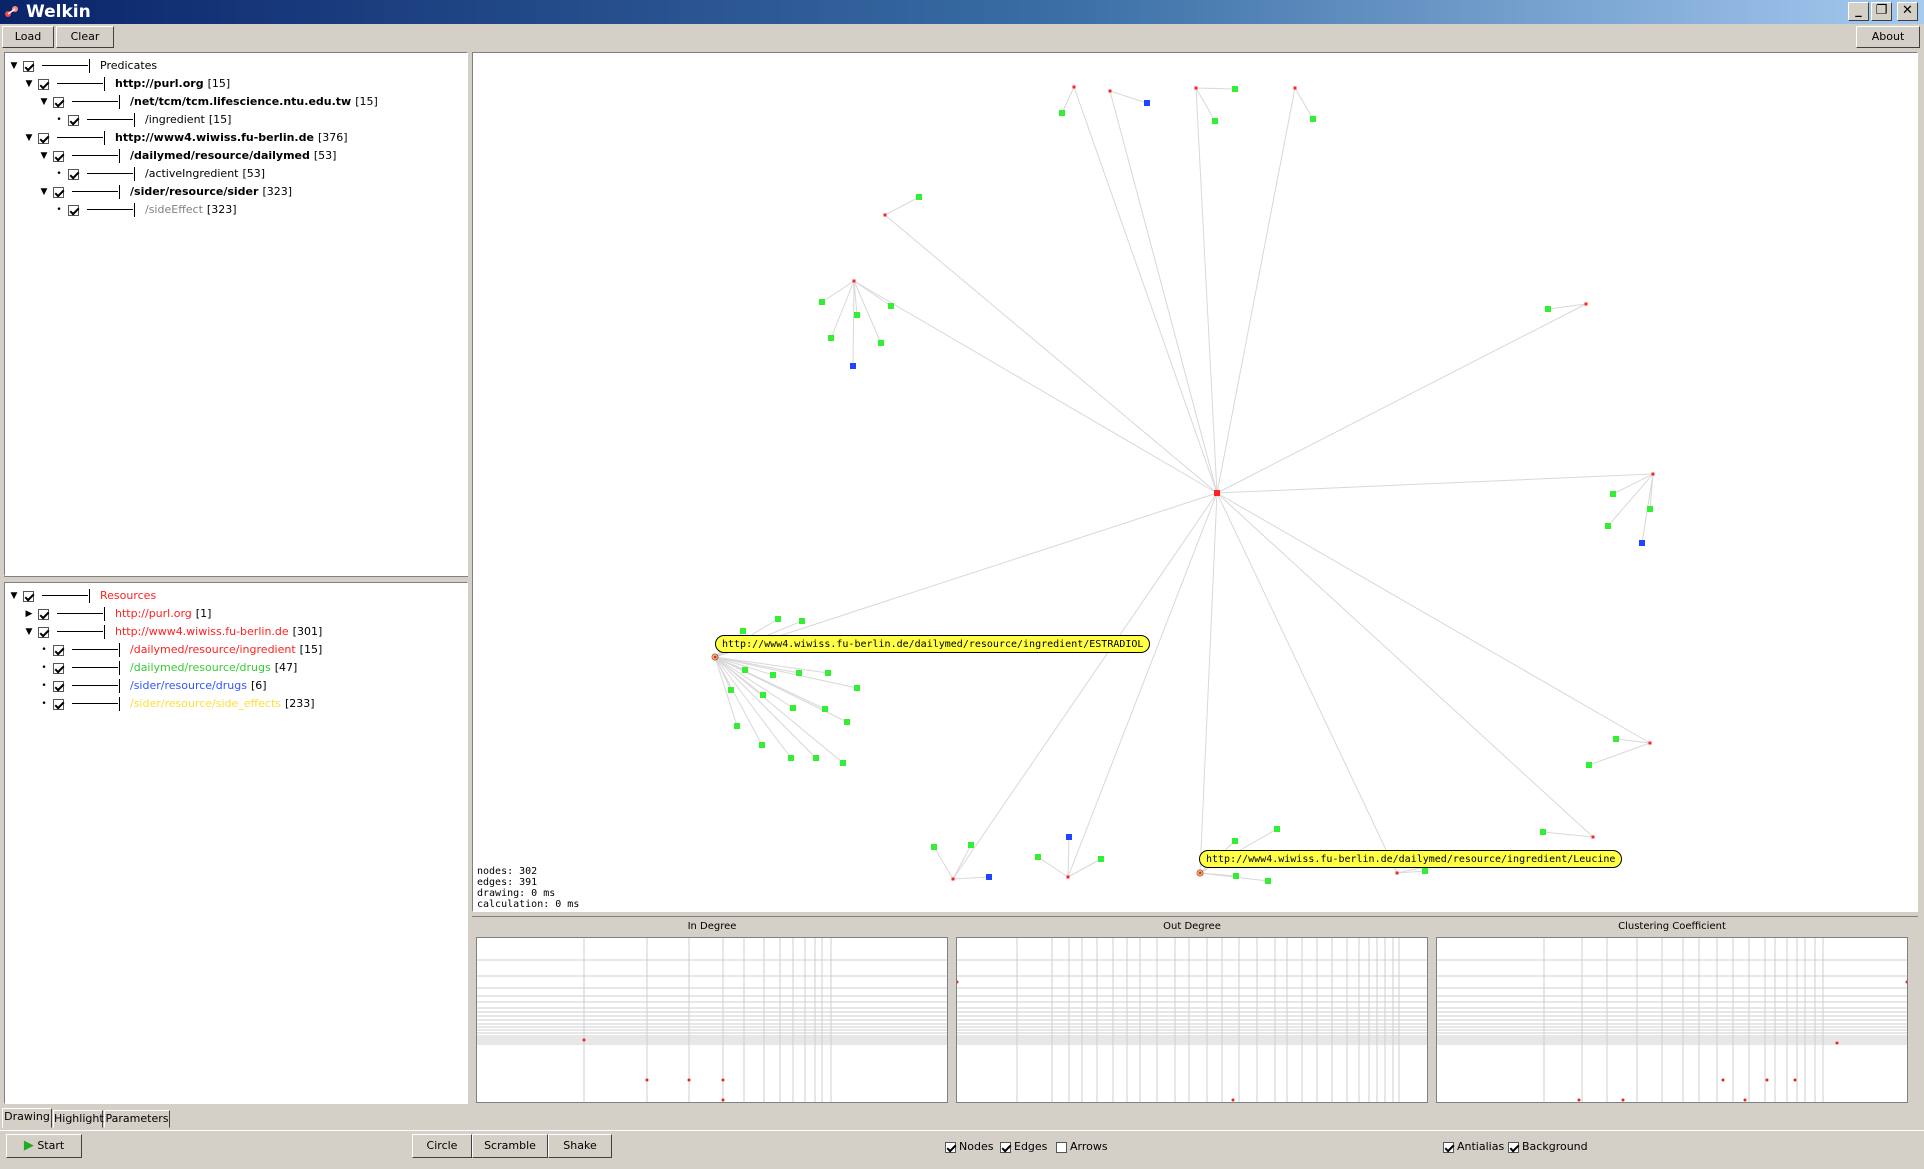 This screenshot has width=1924, height=1169. I want to click on resource-tree-node: • /dailymed/resource/ingredient [15], so click(180, 650).